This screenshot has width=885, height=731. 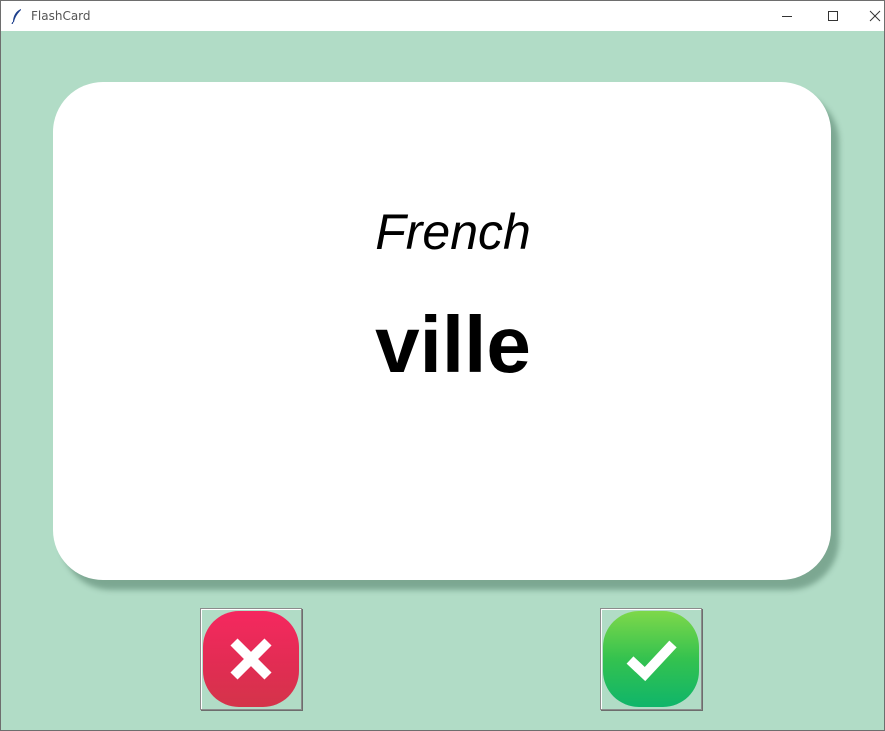 I want to click on maximize-icon, so click(x=833, y=16).